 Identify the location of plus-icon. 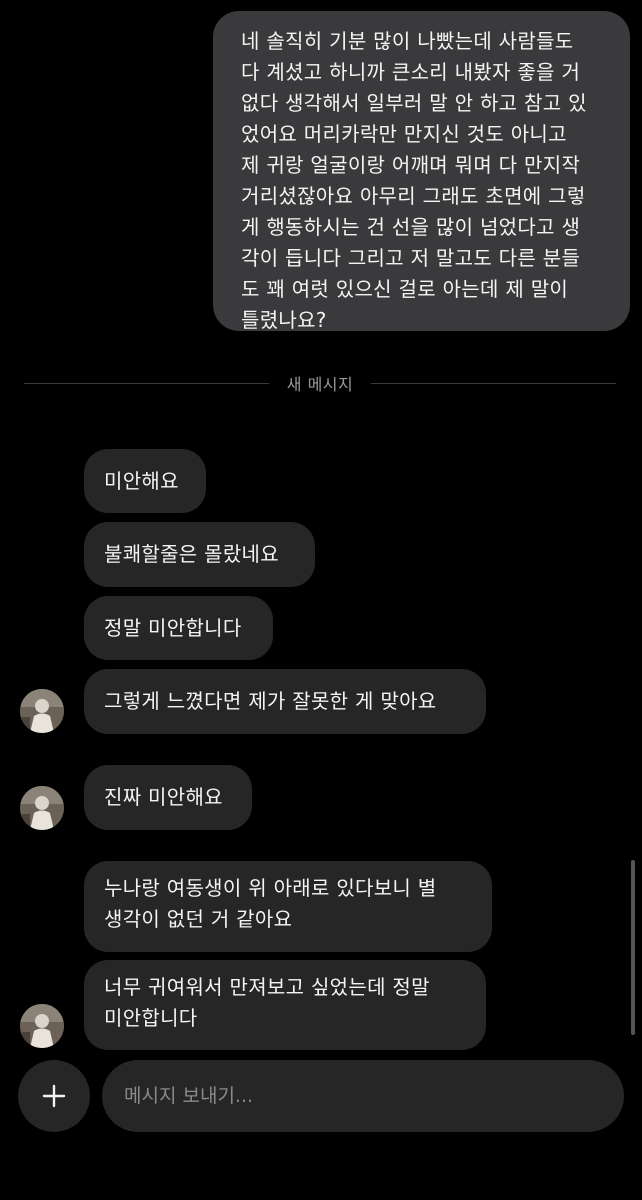
(54, 1096).